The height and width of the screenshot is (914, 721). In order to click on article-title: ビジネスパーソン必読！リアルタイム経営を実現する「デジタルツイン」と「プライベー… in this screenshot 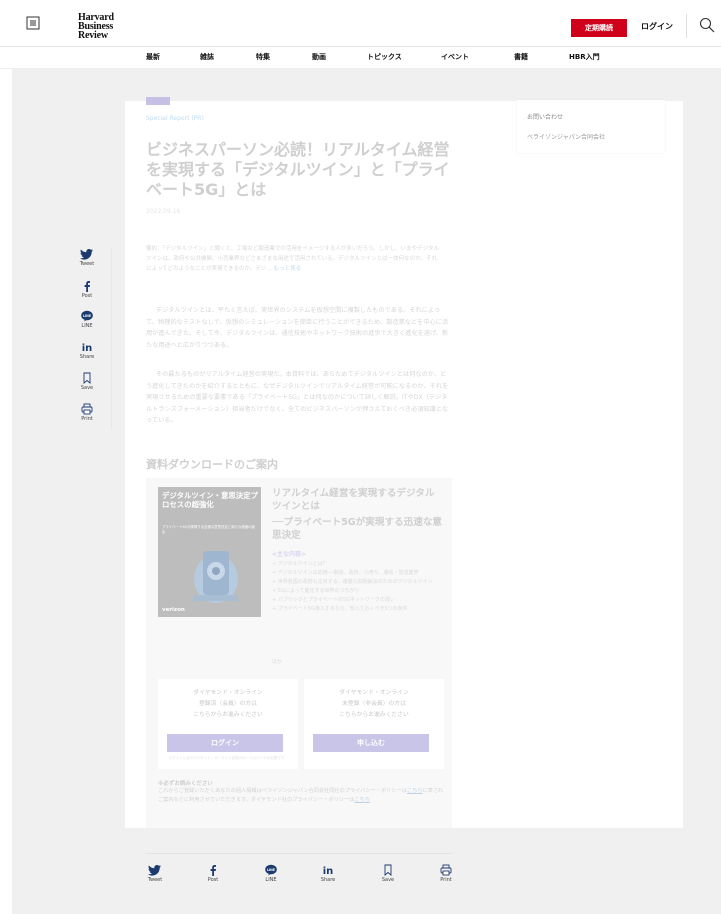, I will do `click(298, 169)`.